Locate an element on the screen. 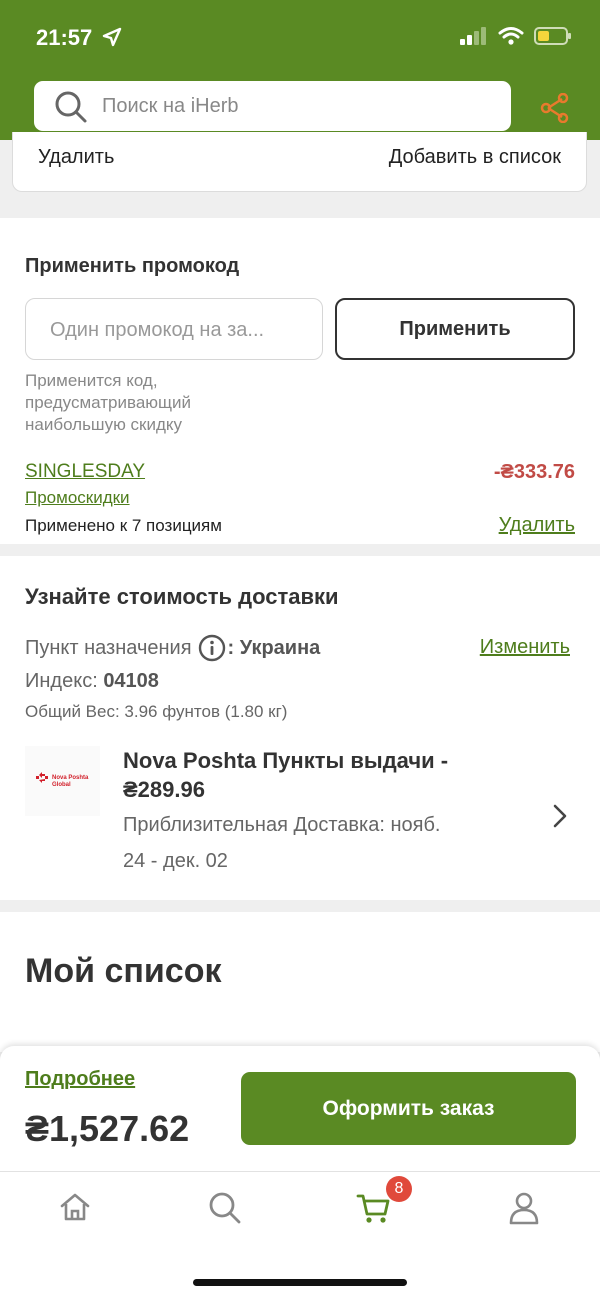 This screenshot has height=1297, width=600. shipping-destination: Пункт назначения : Украина is located at coordinates (172, 648).